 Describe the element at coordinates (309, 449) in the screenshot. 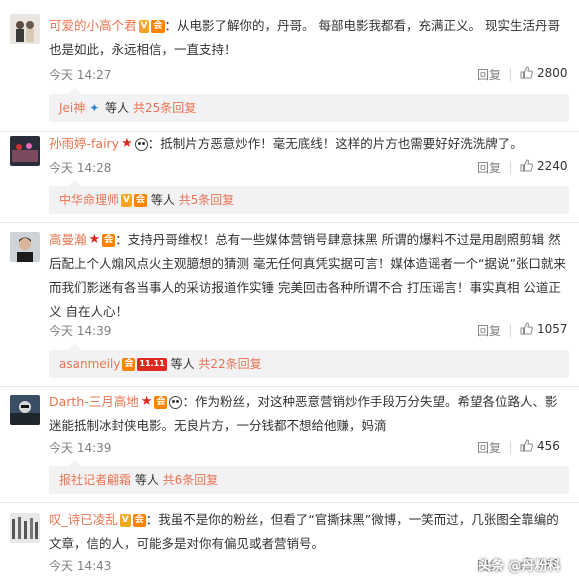

I see `comment-meta: 今天 14:39 回复 456` at that location.